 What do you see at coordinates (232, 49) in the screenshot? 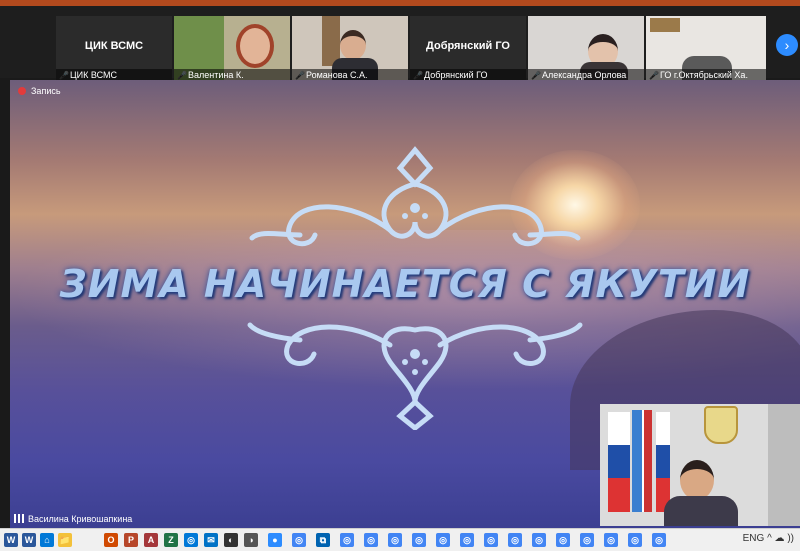
I see `participant-tile: 🎤 Валентина К.` at bounding box center [232, 49].